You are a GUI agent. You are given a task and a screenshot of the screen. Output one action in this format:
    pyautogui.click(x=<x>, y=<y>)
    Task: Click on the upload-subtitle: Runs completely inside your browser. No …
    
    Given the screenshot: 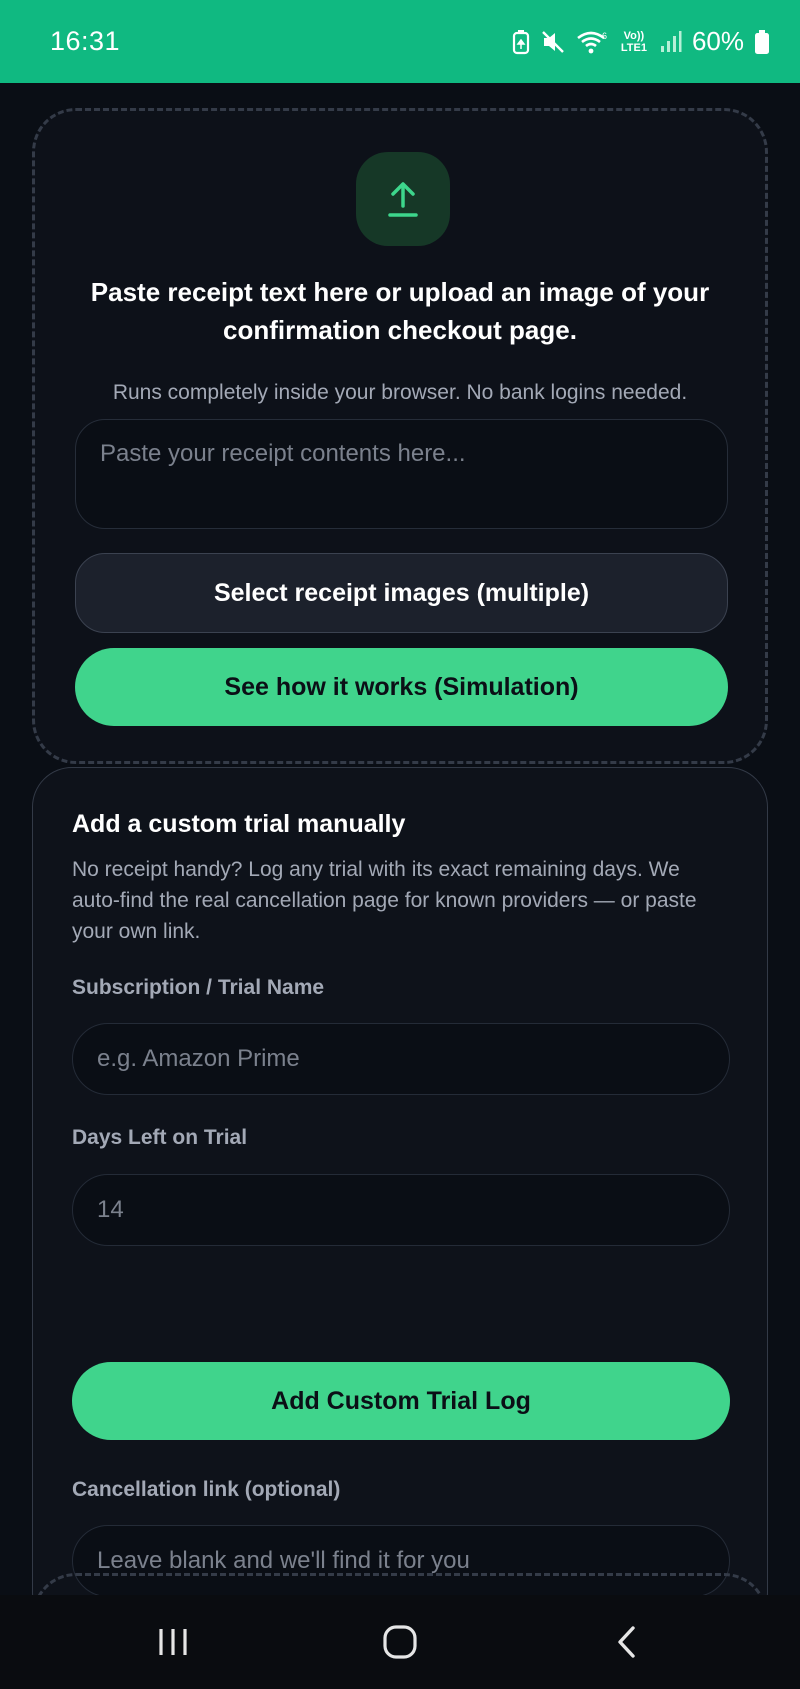 What is the action you would take?
    pyautogui.click(x=400, y=392)
    